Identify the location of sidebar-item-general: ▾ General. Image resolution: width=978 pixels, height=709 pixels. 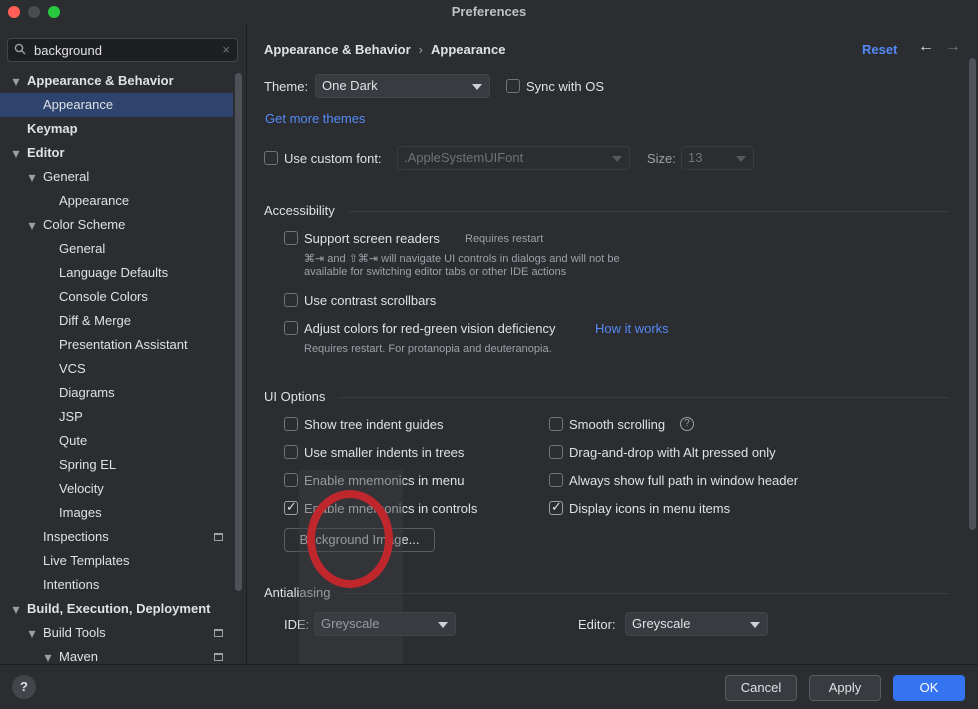
(116, 177).